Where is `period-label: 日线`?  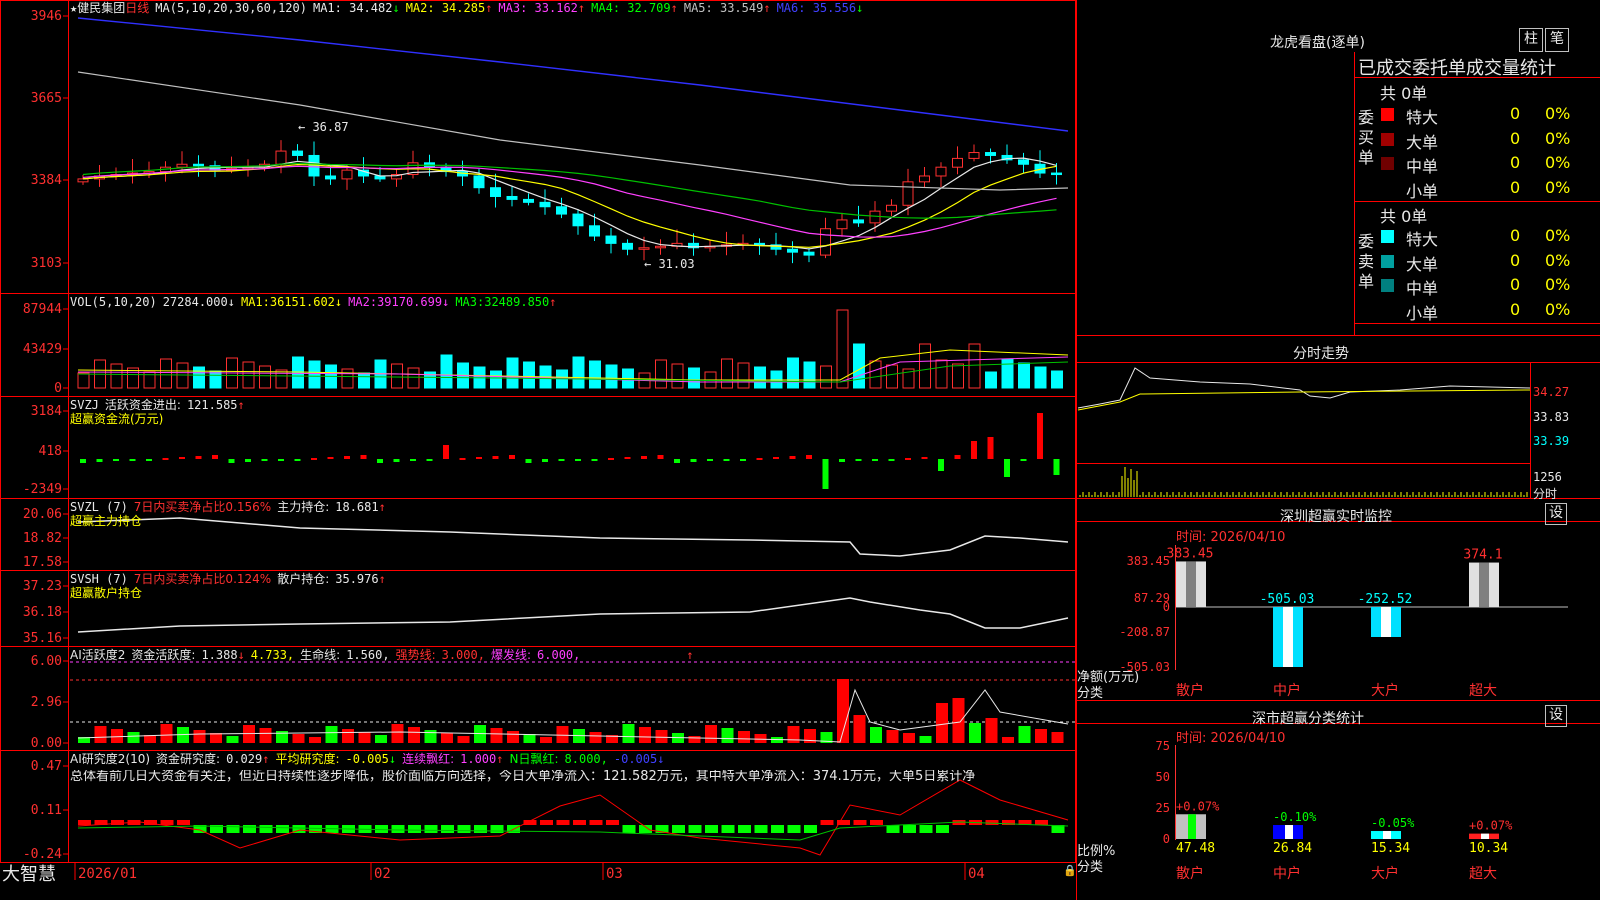 period-label: 日线 is located at coordinates (137, 8).